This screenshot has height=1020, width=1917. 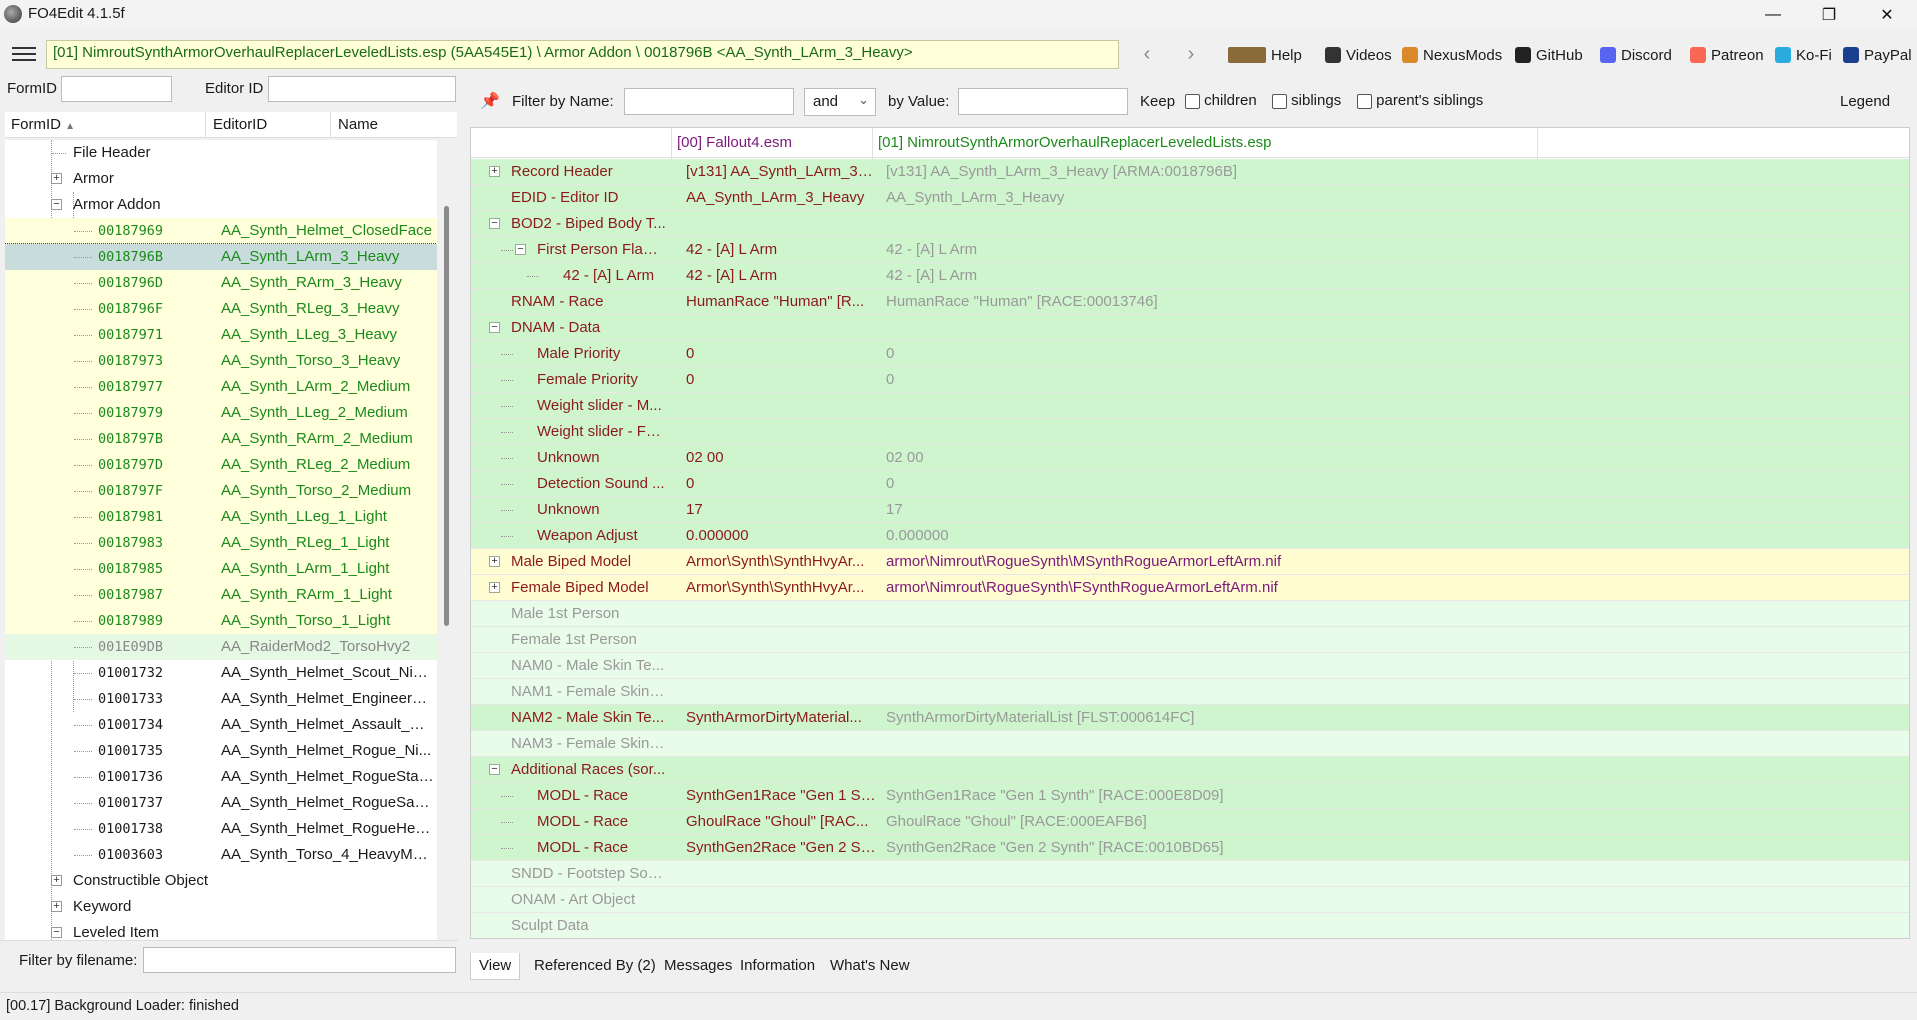 What do you see at coordinates (777, 966) in the screenshot?
I see `tab-information: Information` at bounding box center [777, 966].